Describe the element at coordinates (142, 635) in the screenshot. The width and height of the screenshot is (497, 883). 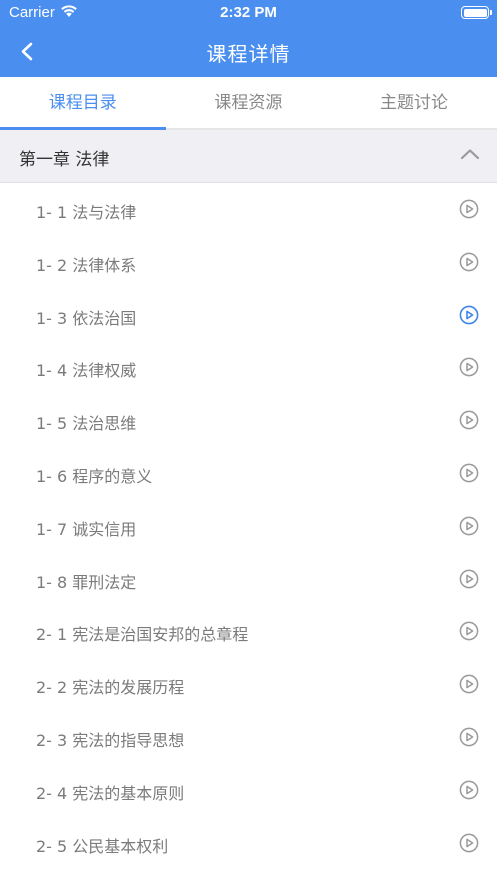
I see `lesson-label: 2- 1 宪法是治国安邦的总章程` at that location.